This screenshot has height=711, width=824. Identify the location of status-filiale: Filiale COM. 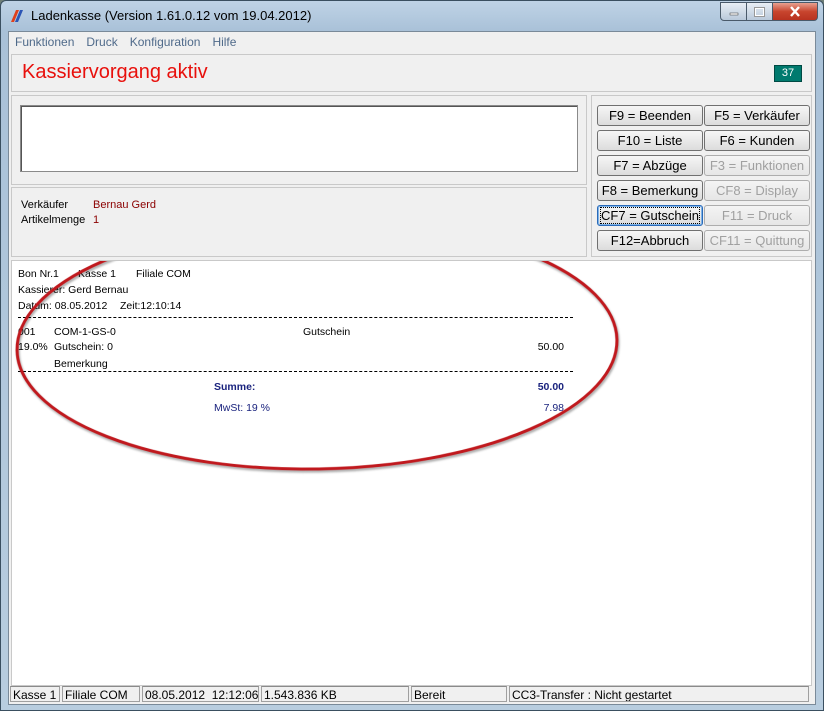
(101, 694).